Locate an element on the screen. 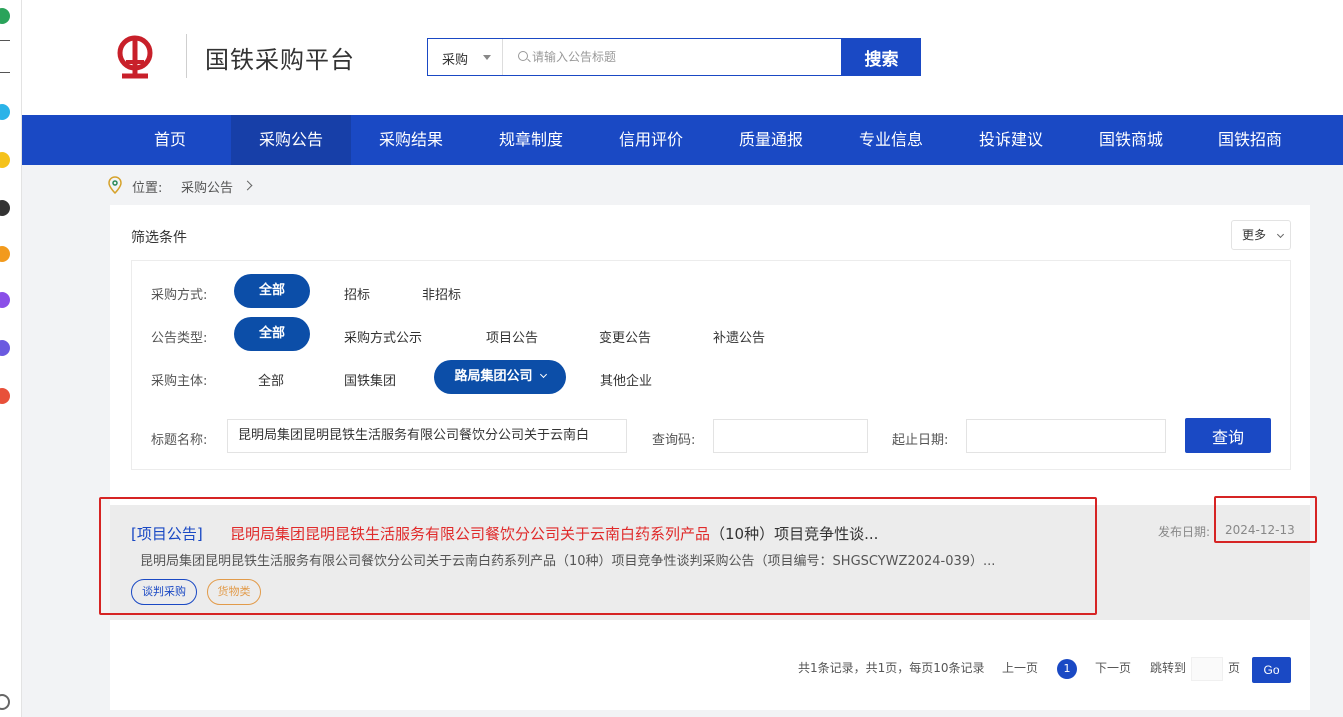 This screenshot has width=1343, height=717. nav-credit: 信用评价 is located at coordinates (651, 140).